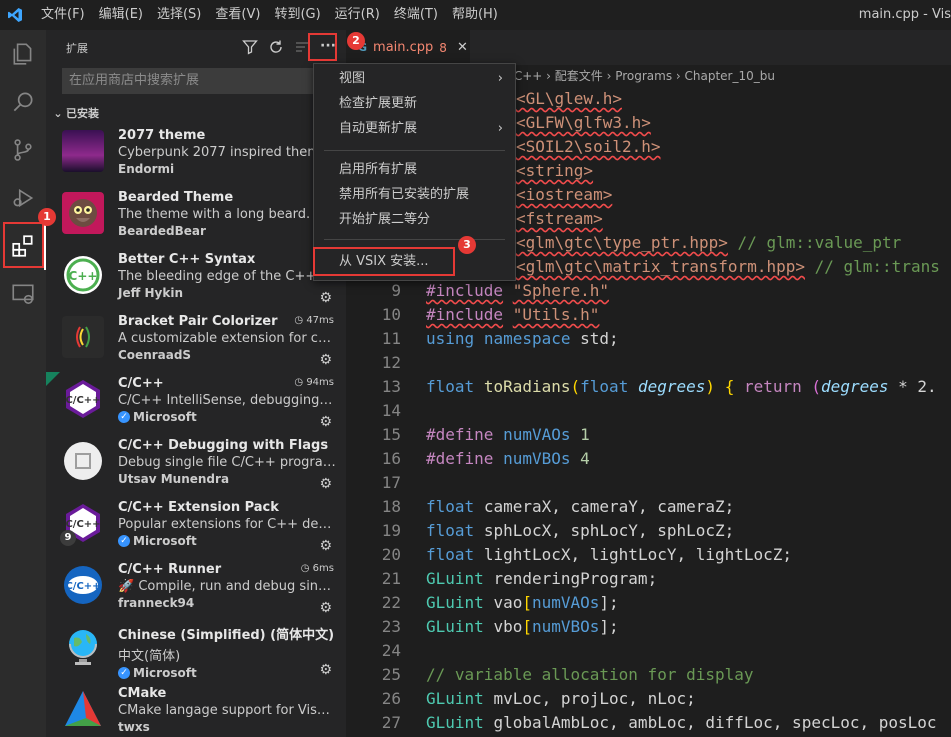 Image resolution: width=951 pixels, height=737 pixels. I want to click on chevron-right-icon: ›, so click(500, 128).